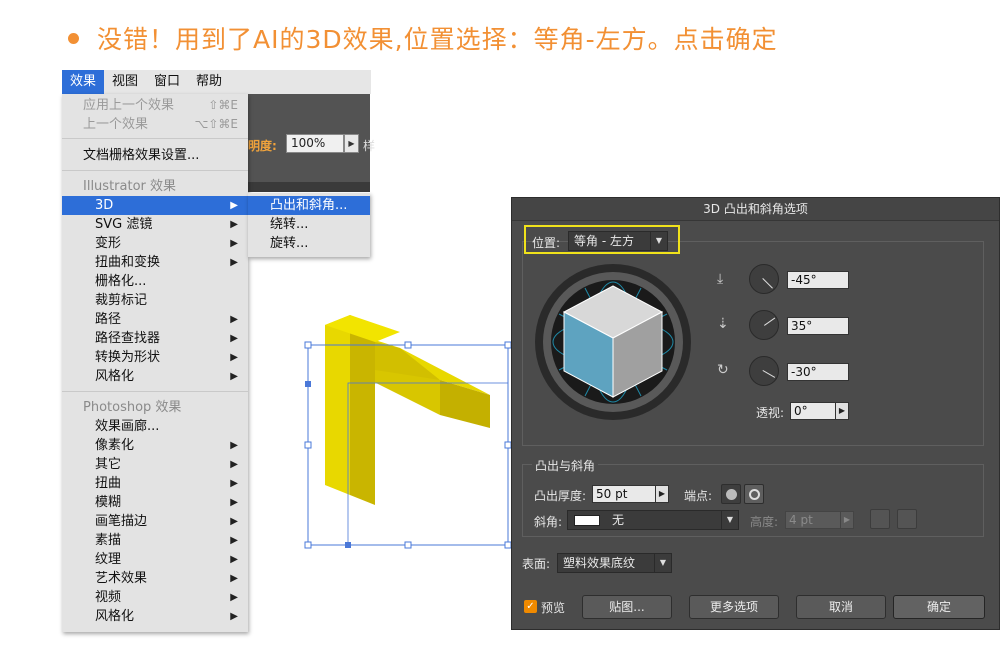 The height and width of the screenshot is (661, 1000). Describe the element at coordinates (155, 243) in the screenshot. I see `menu-item-warp: 变形 ▶` at that location.